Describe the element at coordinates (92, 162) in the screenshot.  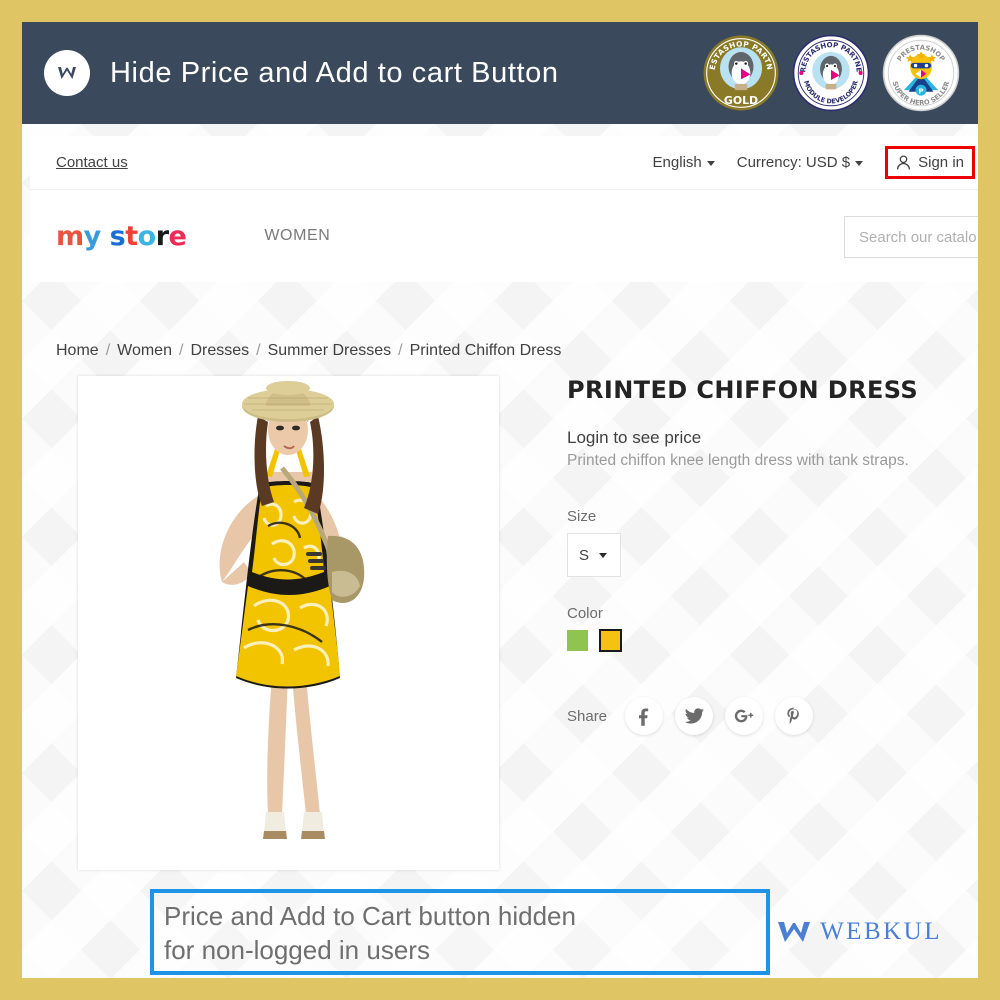
I see `contact-us-link: Contact us` at that location.